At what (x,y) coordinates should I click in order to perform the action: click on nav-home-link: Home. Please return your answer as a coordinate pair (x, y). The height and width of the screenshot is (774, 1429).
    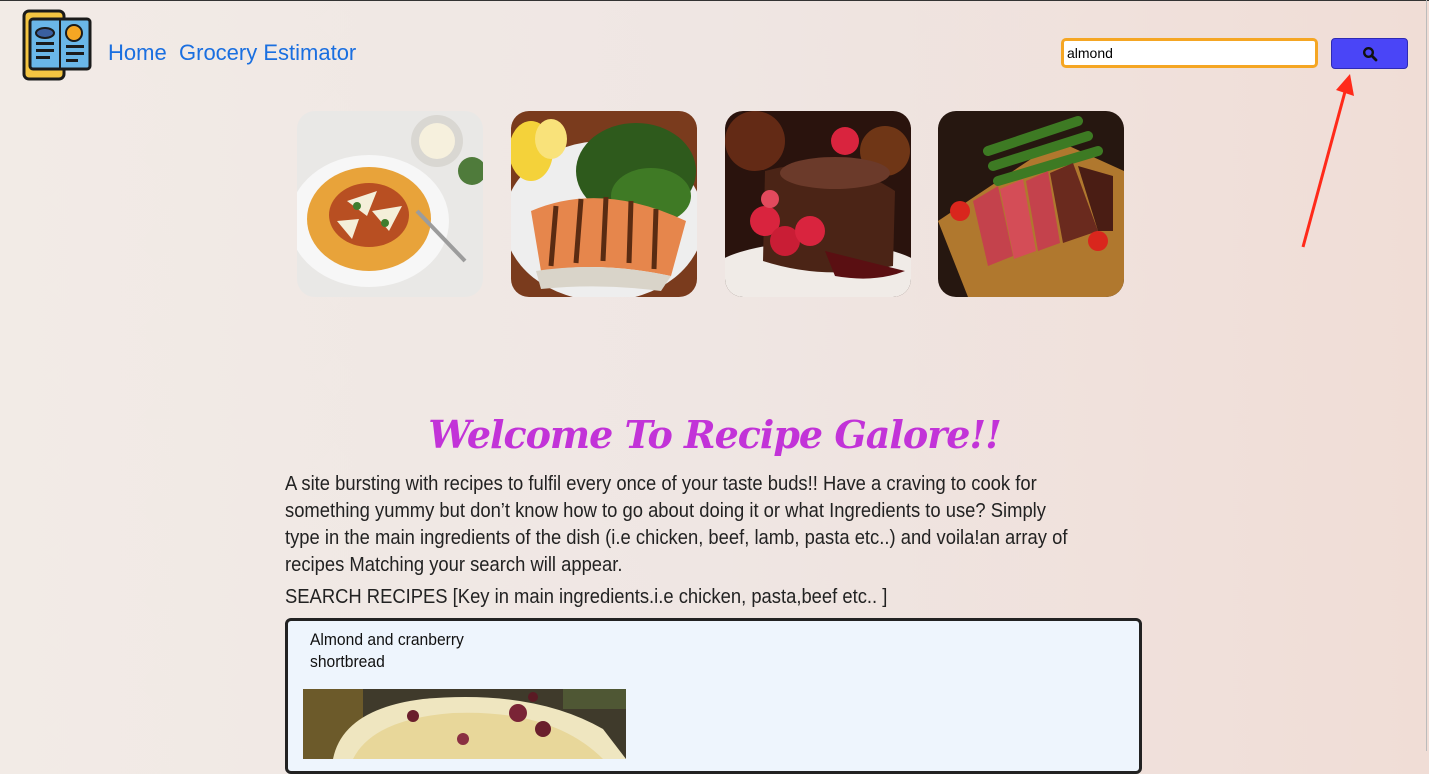
    Looking at the image, I should click on (137, 53).